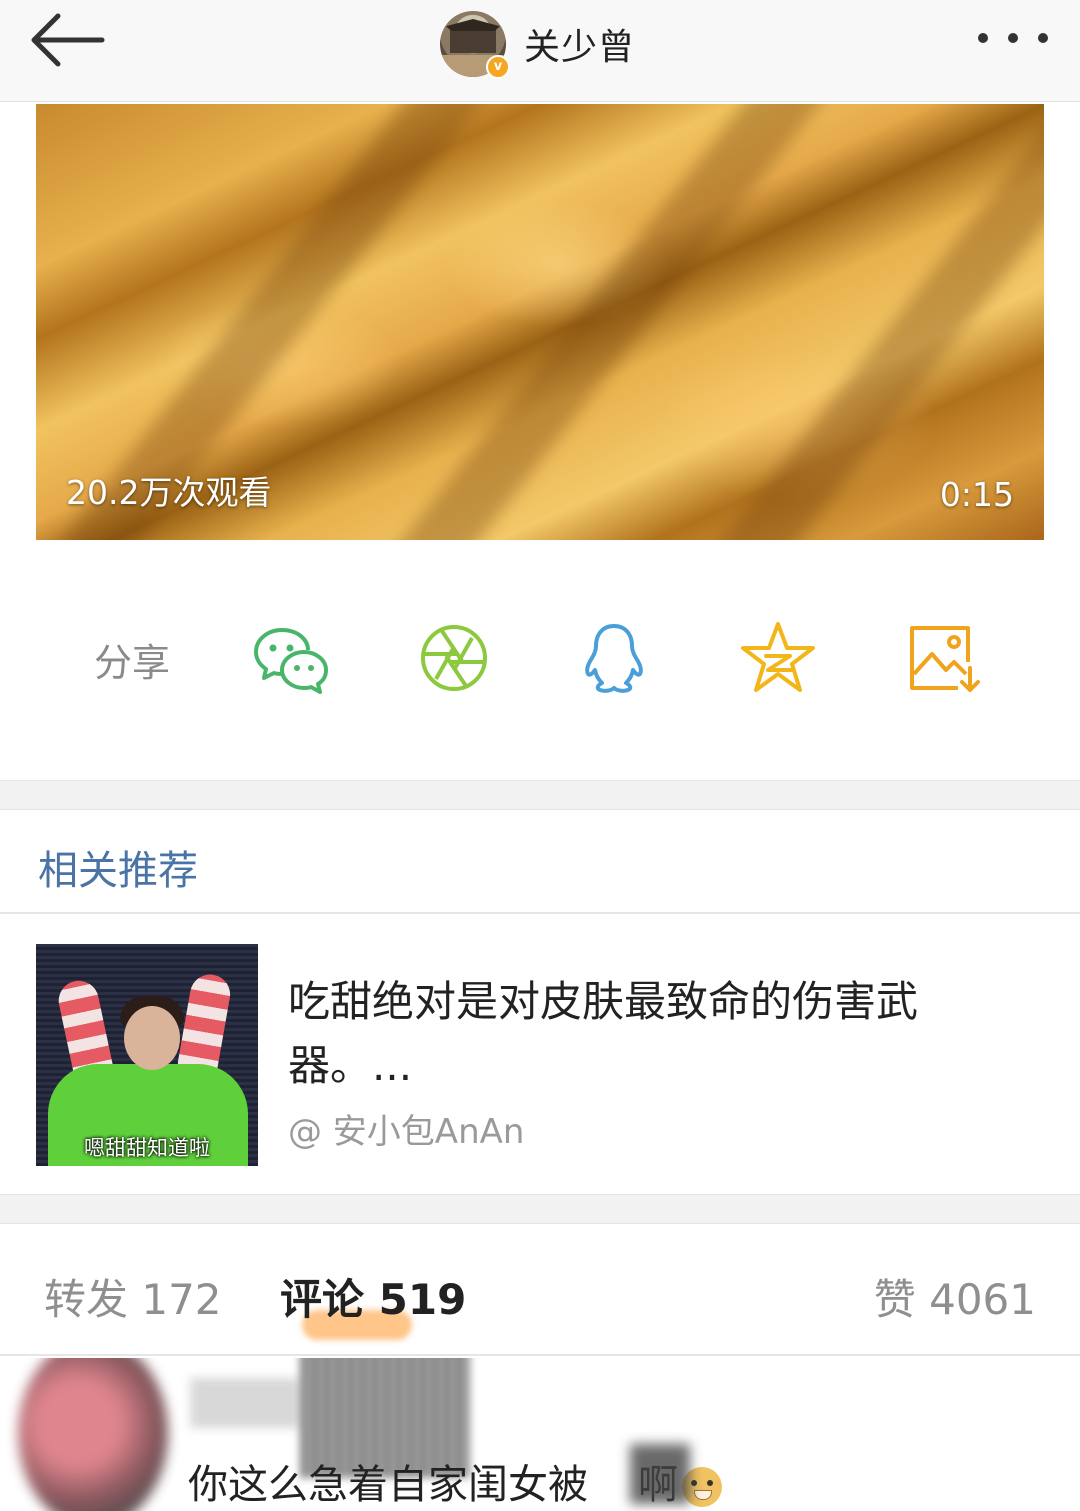 Image resolution: width=1080 pixels, height=1511 pixels. Describe the element at coordinates (475, 45) in the screenshot. I see `avatar: v` at that location.